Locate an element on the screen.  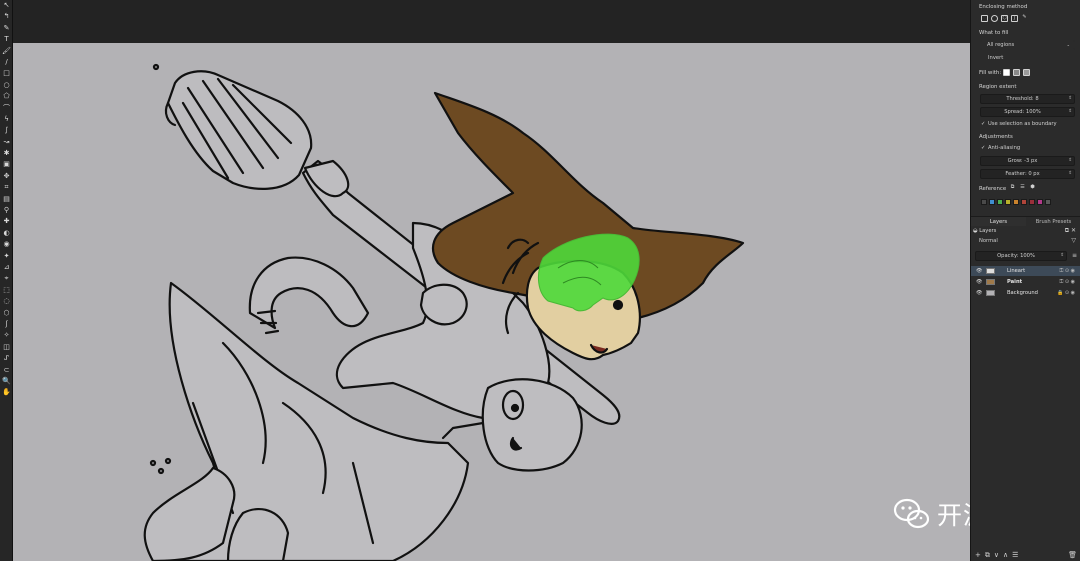
pattern-icon is located at coordinates (1026, 72).